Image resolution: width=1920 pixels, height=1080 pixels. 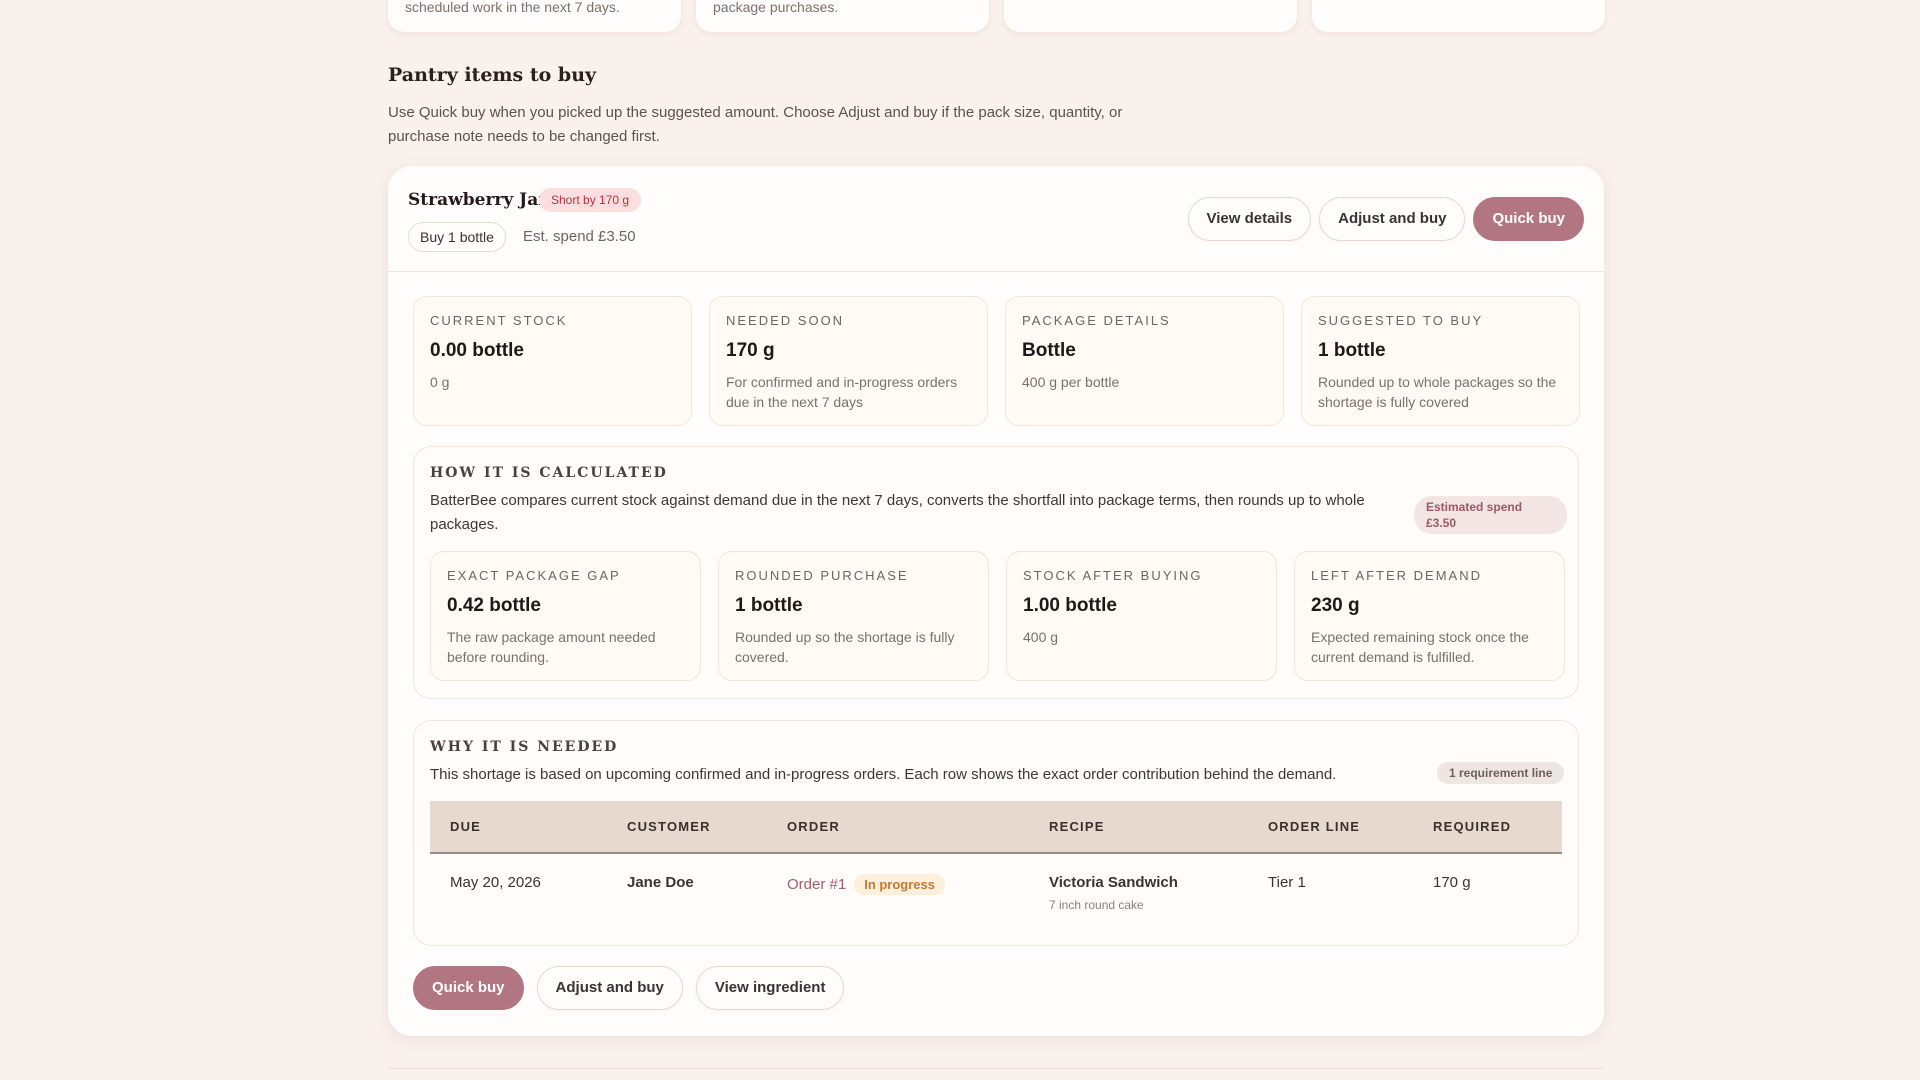 What do you see at coordinates (1528, 219) in the screenshot?
I see `quick-buy-button: Quick buy` at bounding box center [1528, 219].